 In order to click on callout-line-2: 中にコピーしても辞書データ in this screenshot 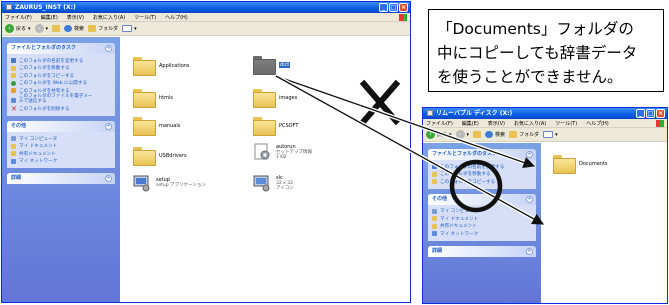, I will do `click(537, 53)`.